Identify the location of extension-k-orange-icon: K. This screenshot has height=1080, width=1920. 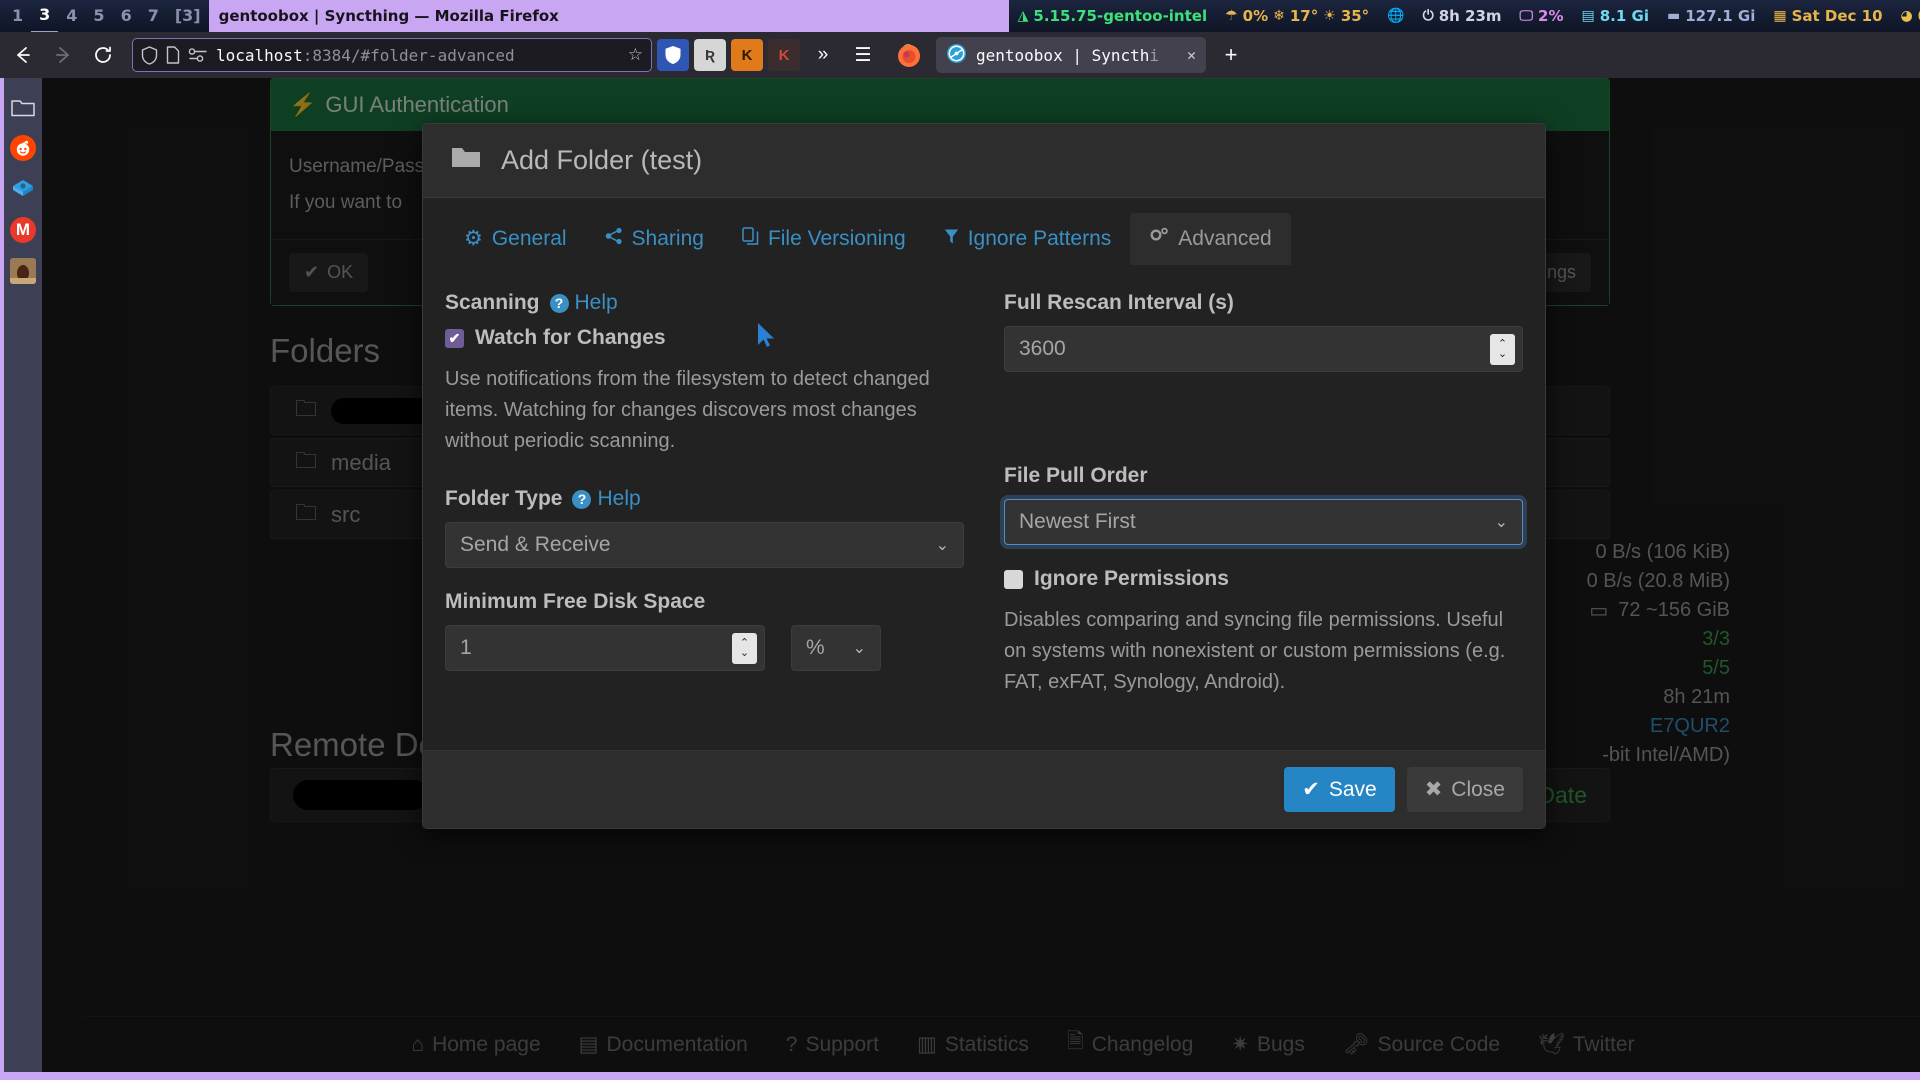
(747, 55).